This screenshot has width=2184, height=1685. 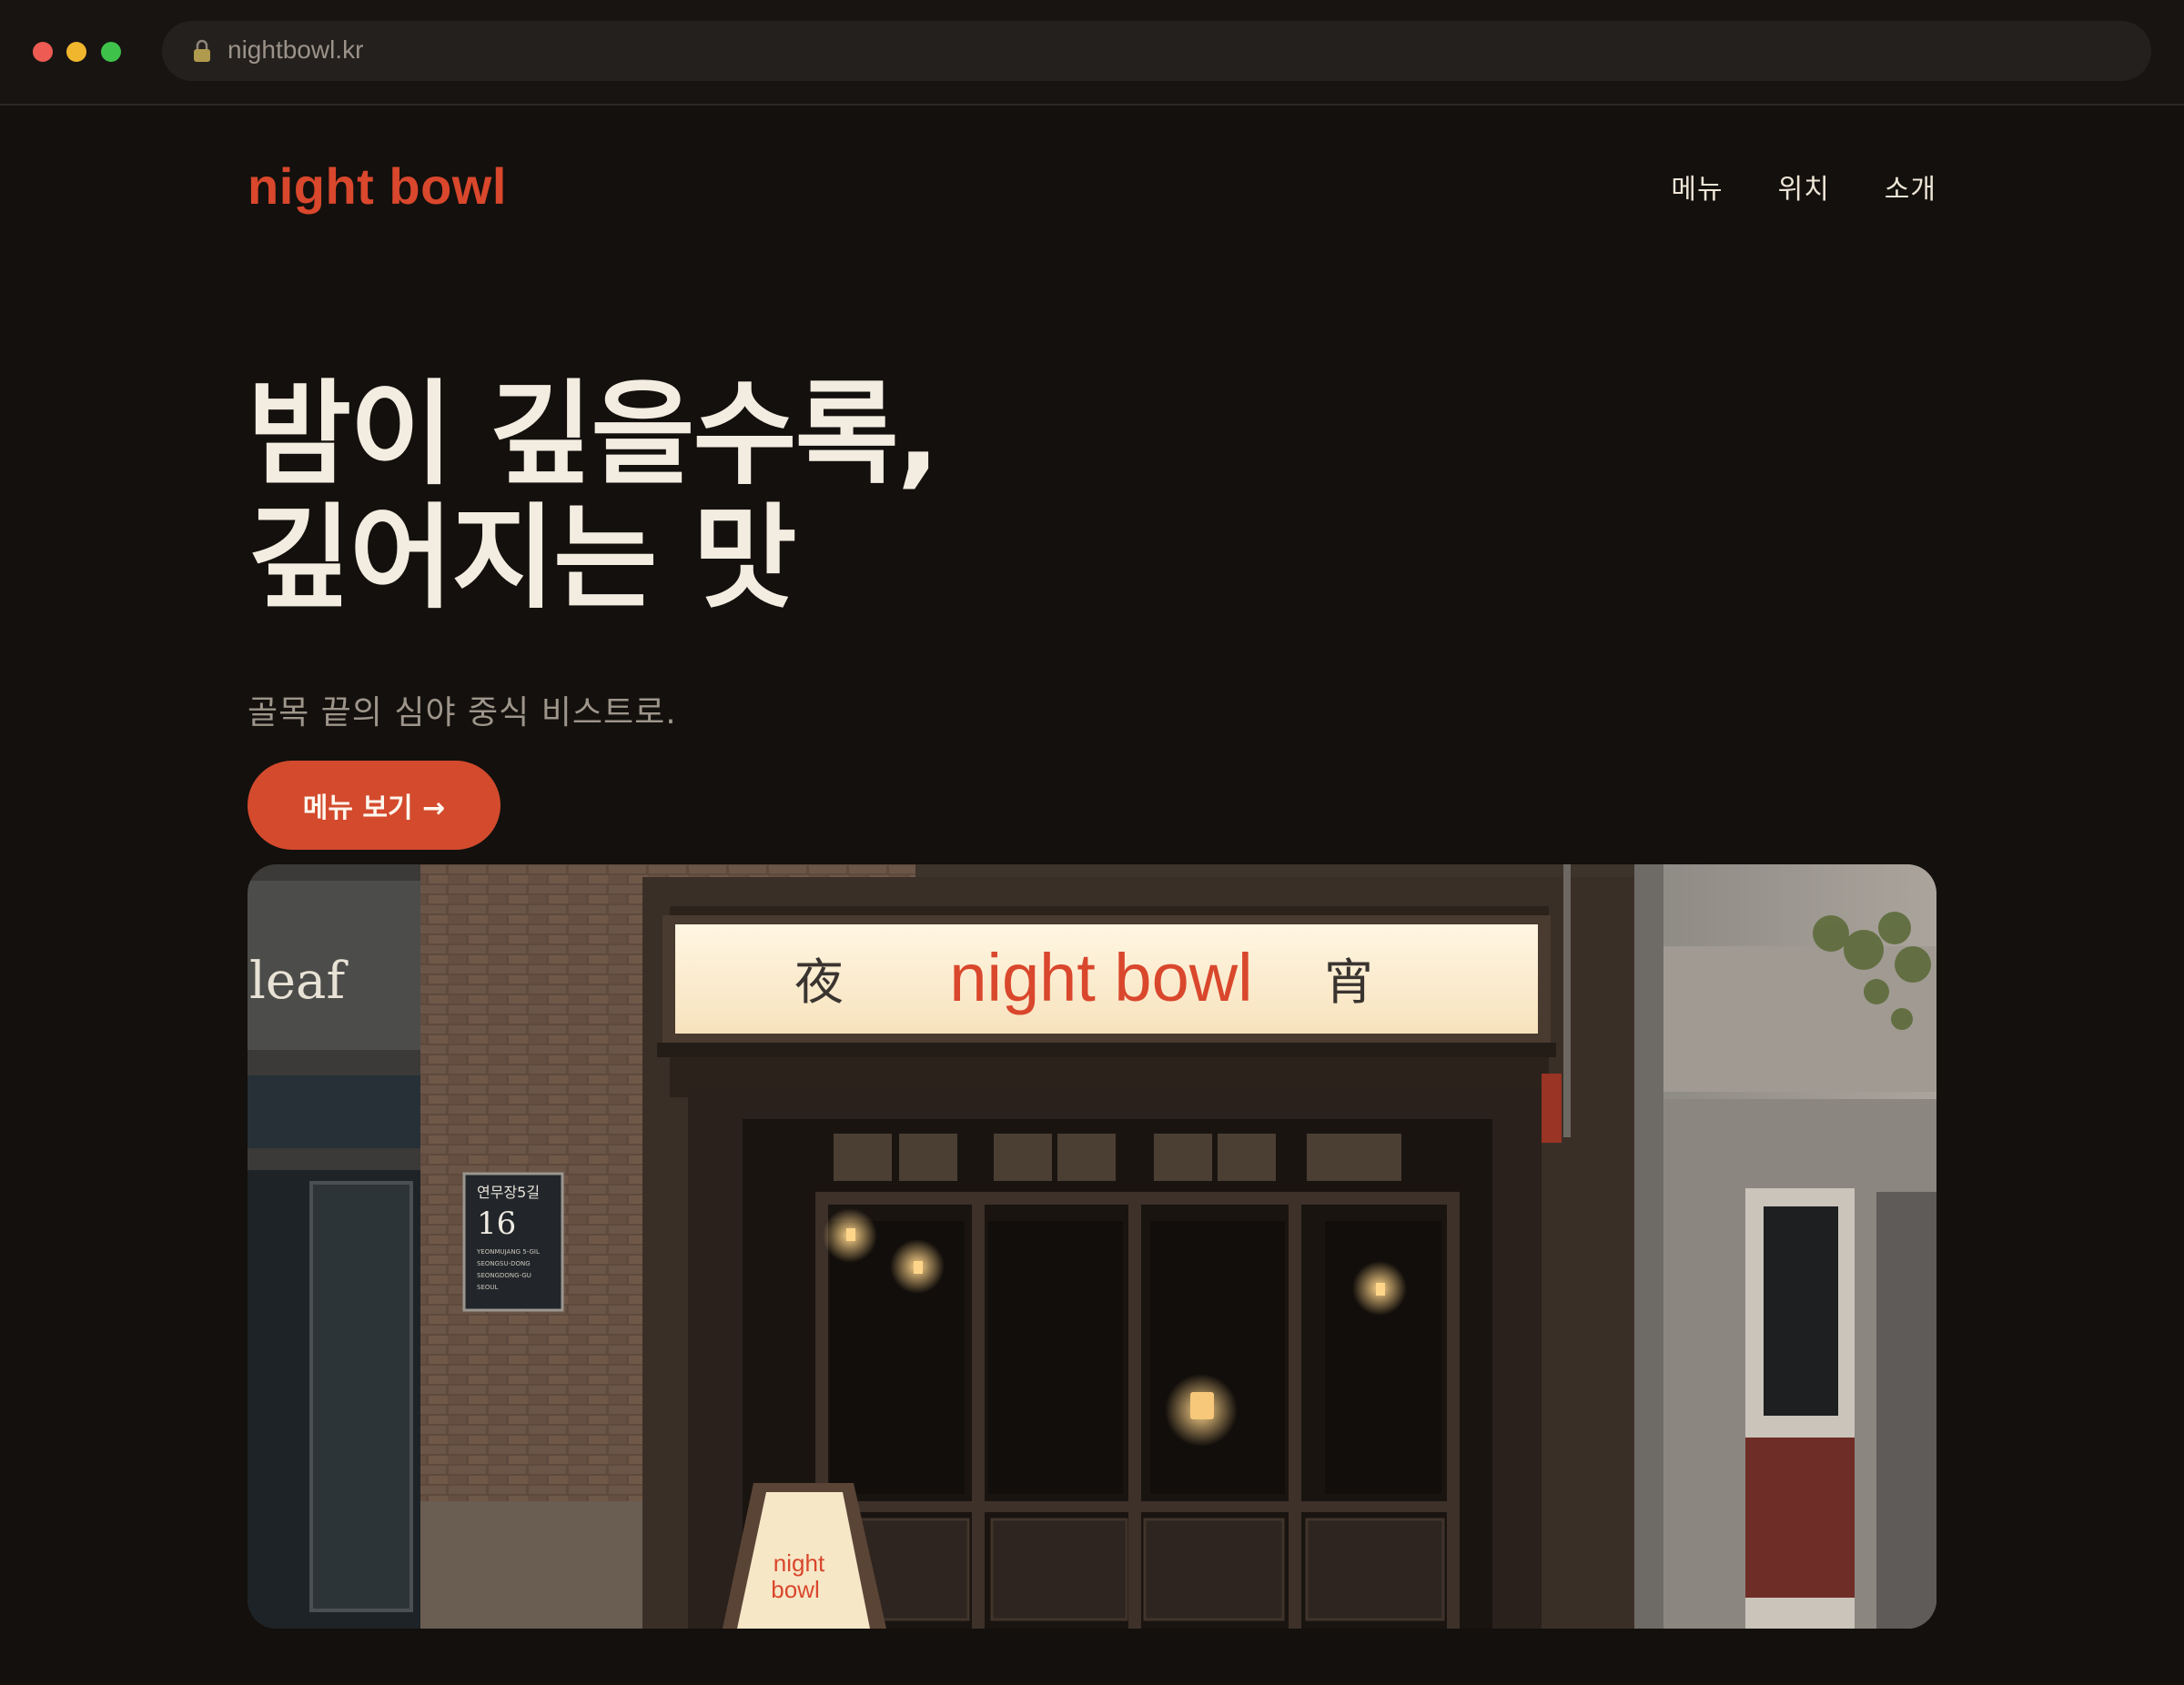 What do you see at coordinates (43, 52) in the screenshot?
I see `close-window-button` at bounding box center [43, 52].